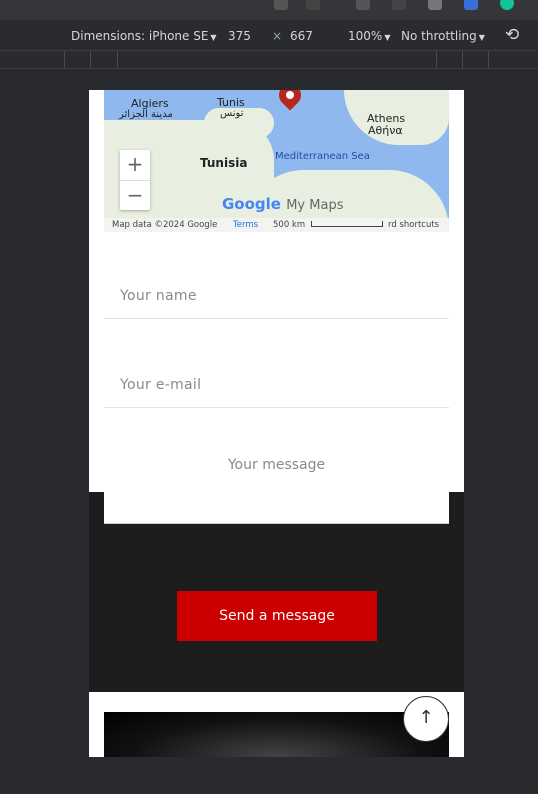 This screenshot has width=538, height=794. What do you see at coordinates (239, 36) in the screenshot?
I see `width-input: 375` at bounding box center [239, 36].